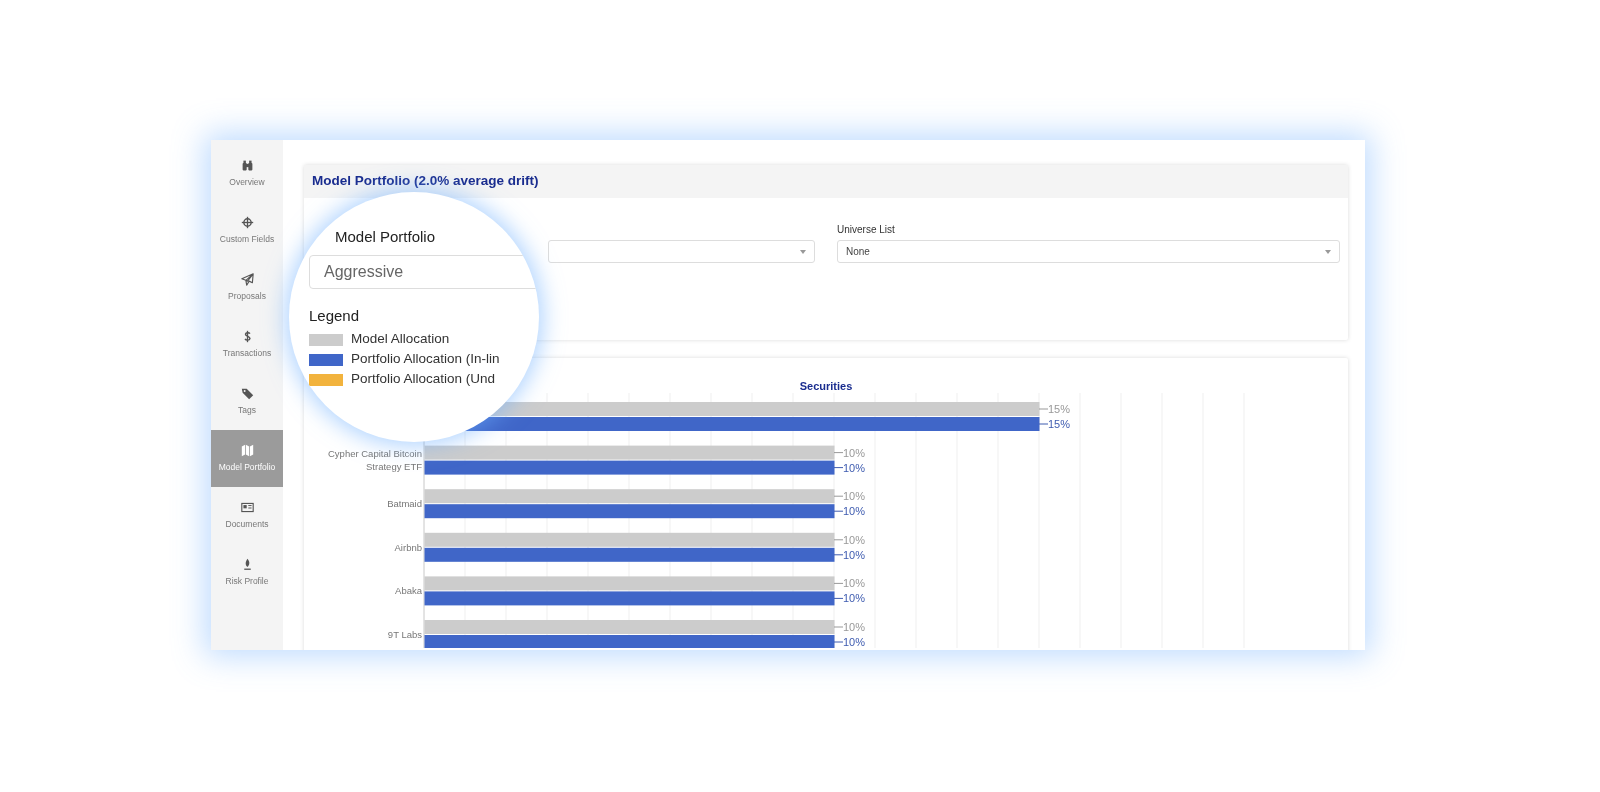  What do you see at coordinates (423, 379) in the screenshot?
I see `legend-label: Portfolio Allocation (Und` at bounding box center [423, 379].